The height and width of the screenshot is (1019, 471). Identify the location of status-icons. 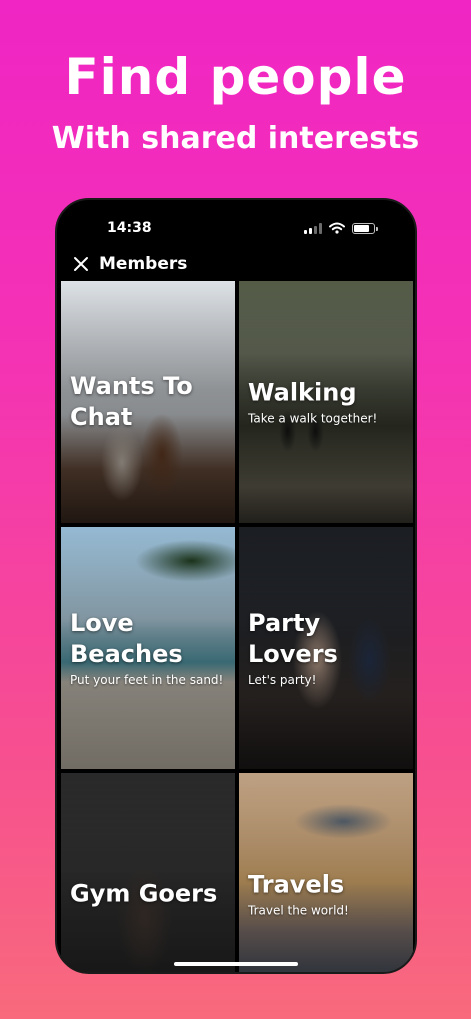
(341, 228).